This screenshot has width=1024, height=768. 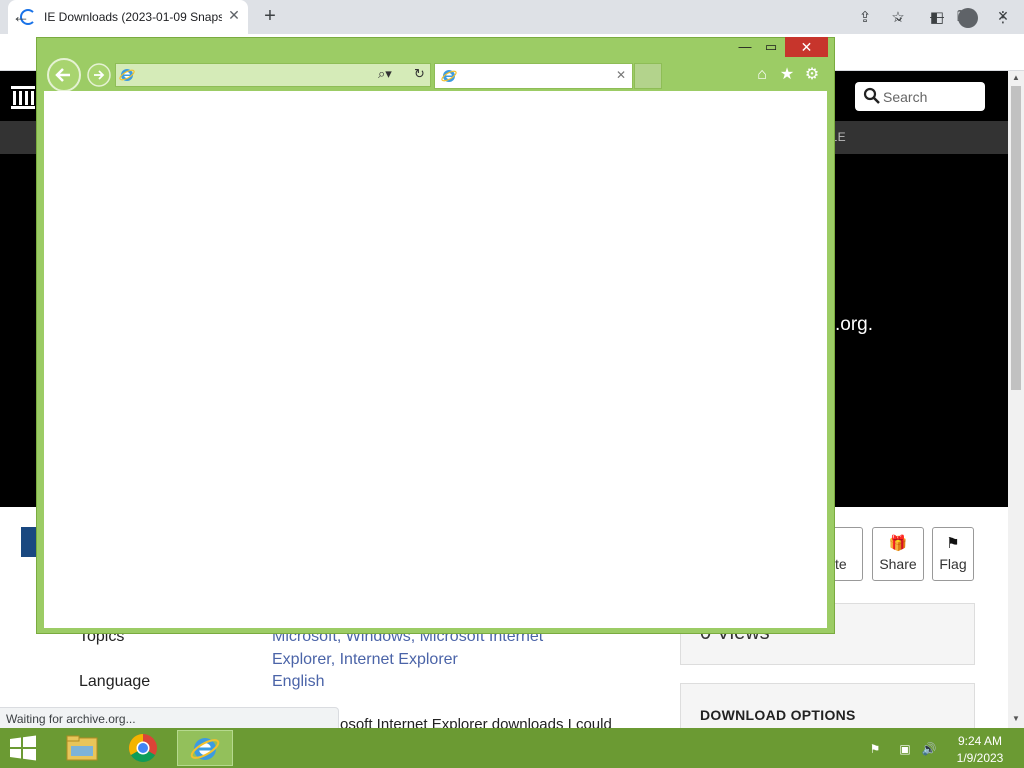 I want to click on scroll-down-icon: ▼, so click(x=1016, y=719).